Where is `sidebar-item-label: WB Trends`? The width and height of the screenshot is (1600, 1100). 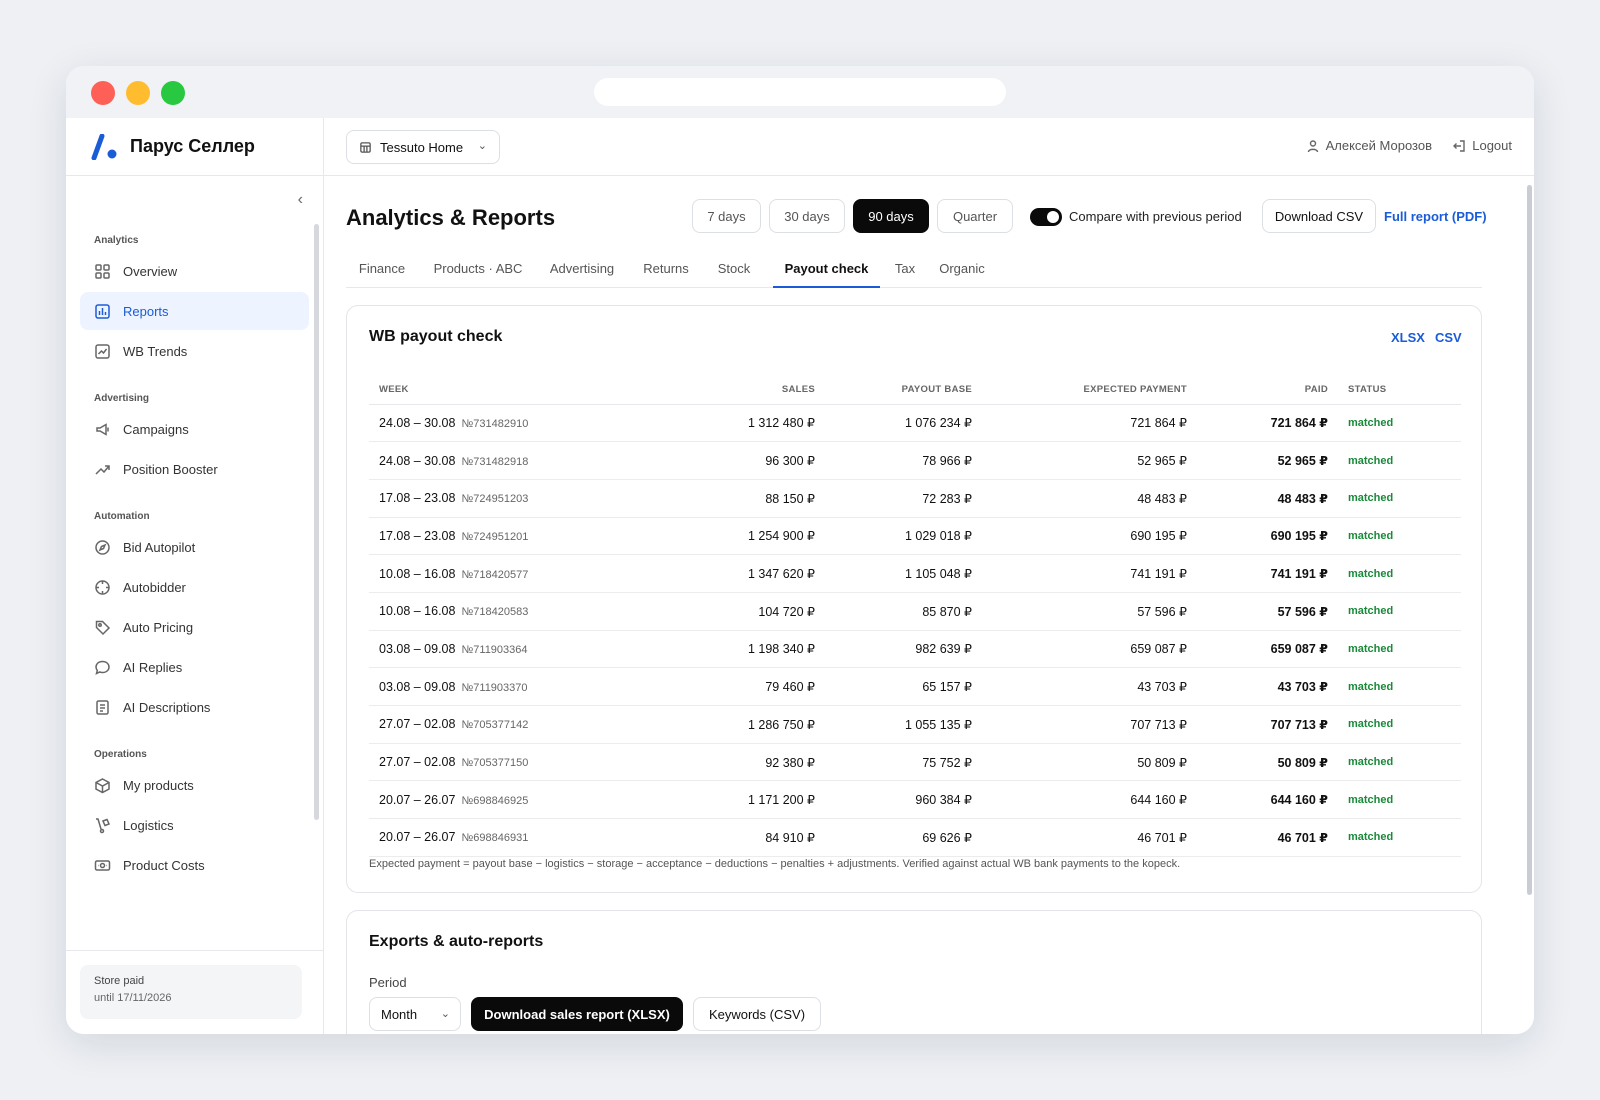 sidebar-item-label: WB Trends is located at coordinates (155, 351).